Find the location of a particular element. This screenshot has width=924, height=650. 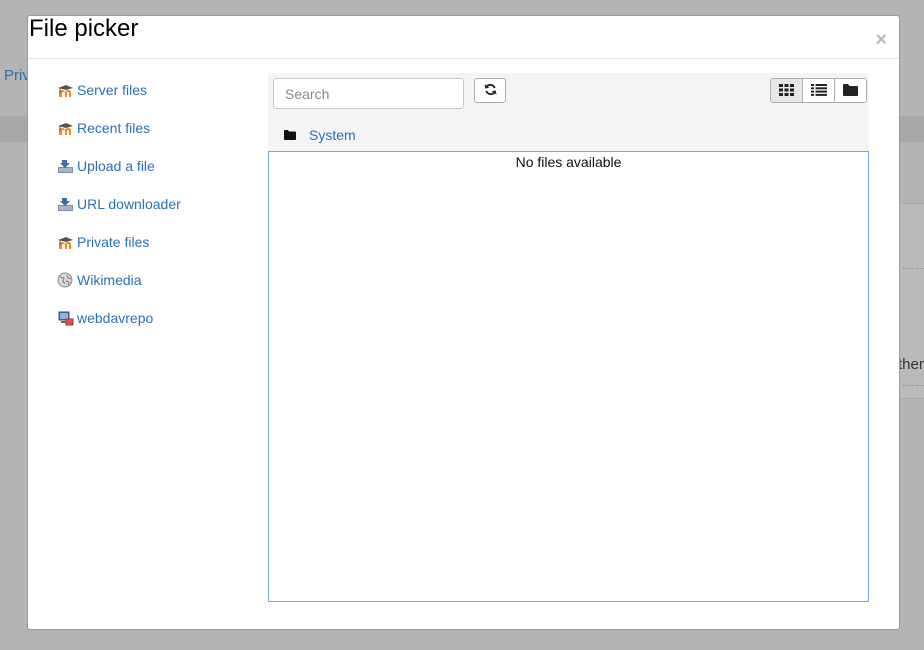

repository-label: Wikimedia is located at coordinates (109, 280).